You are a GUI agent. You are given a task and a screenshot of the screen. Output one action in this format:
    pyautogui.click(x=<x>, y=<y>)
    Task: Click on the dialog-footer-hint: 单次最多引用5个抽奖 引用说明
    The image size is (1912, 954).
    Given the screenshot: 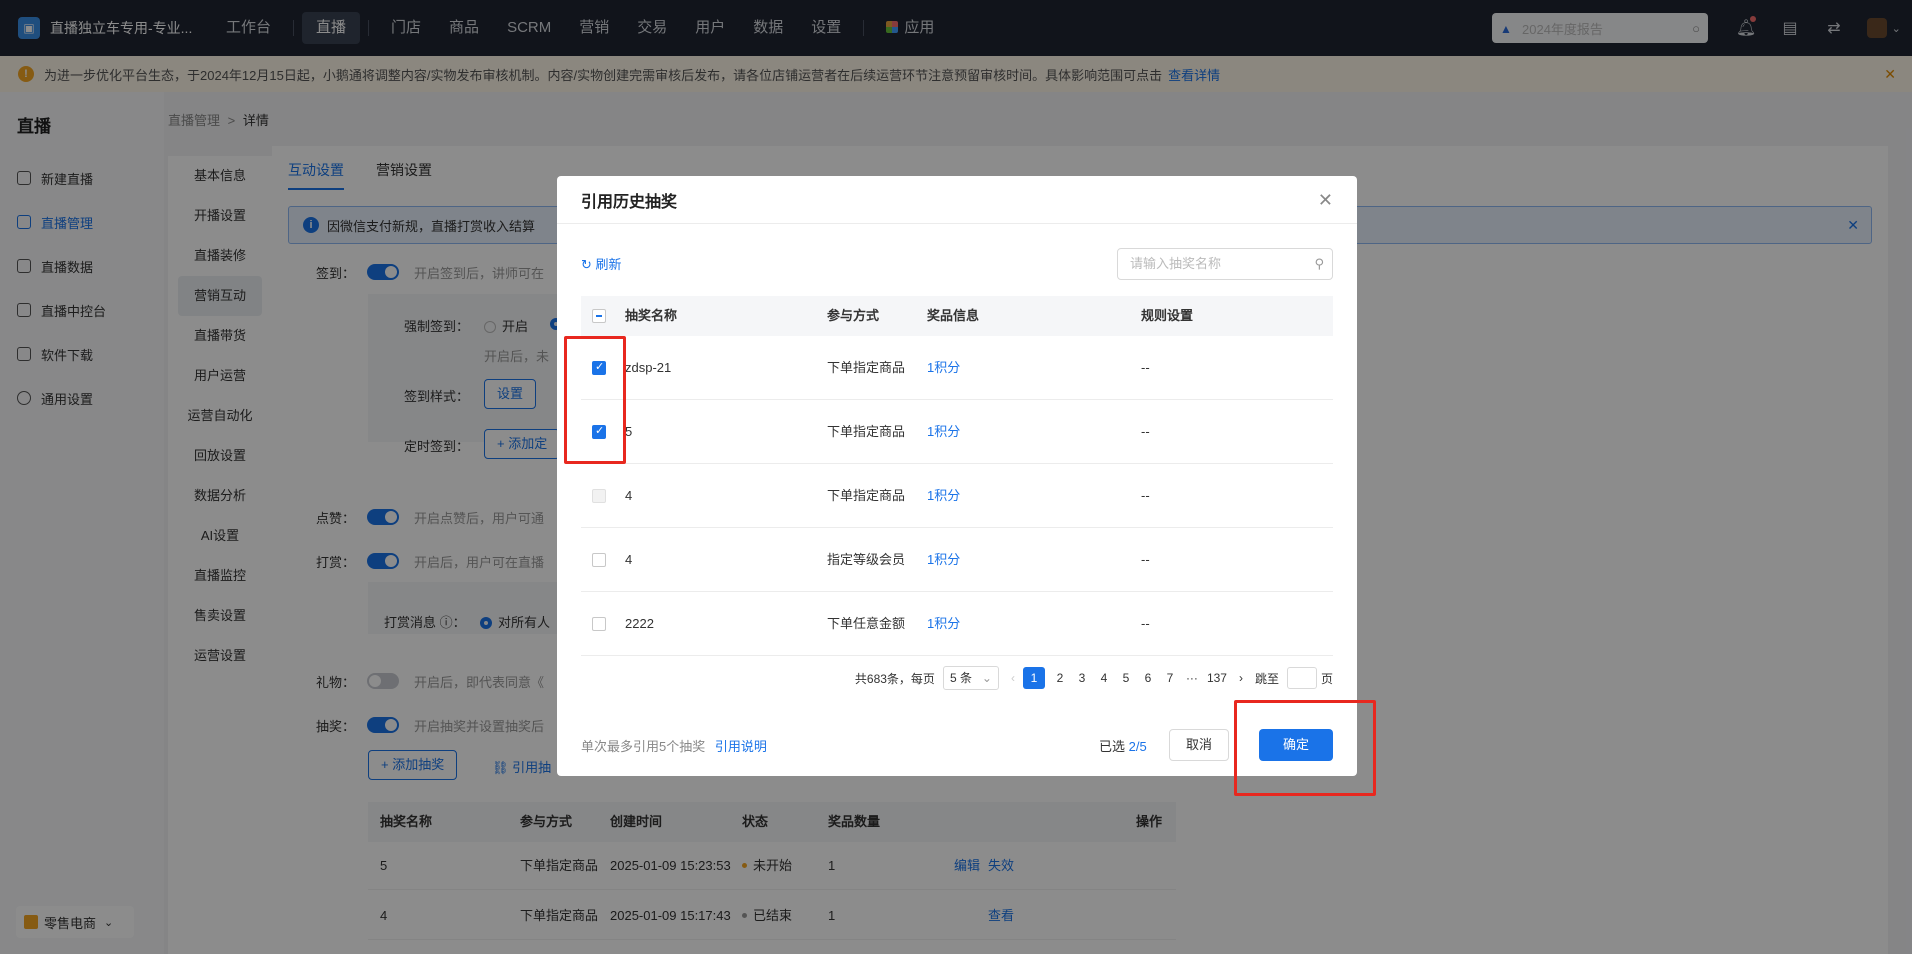 What is the action you would take?
    pyautogui.click(x=674, y=745)
    